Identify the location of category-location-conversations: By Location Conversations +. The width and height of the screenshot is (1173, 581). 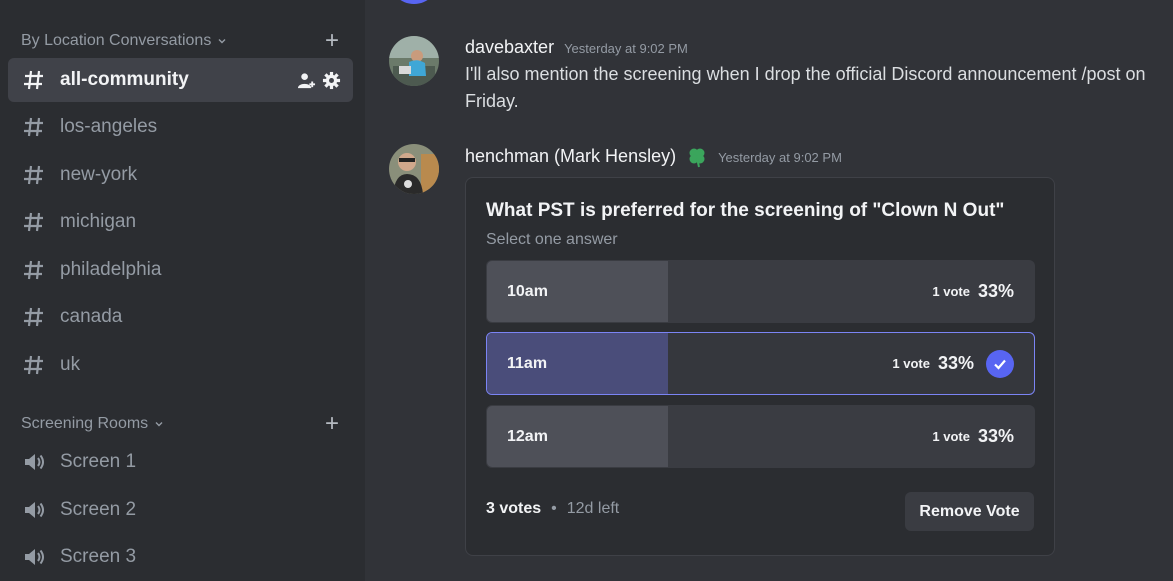
(180, 41).